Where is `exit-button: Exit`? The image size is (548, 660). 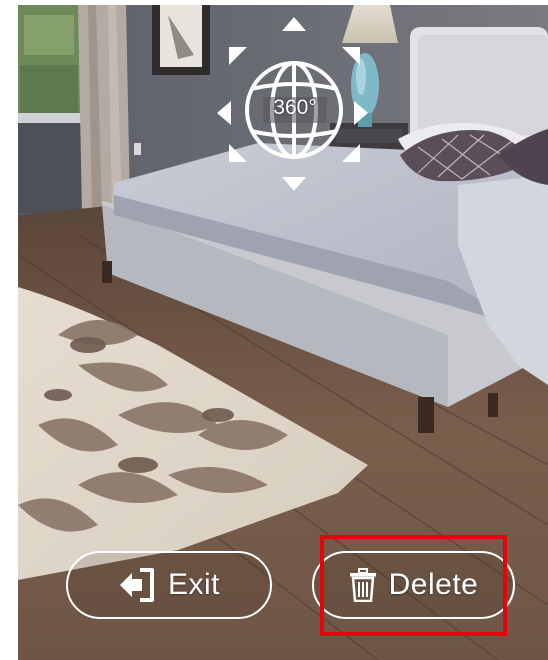
exit-button: Exit is located at coordinates (169, 585).